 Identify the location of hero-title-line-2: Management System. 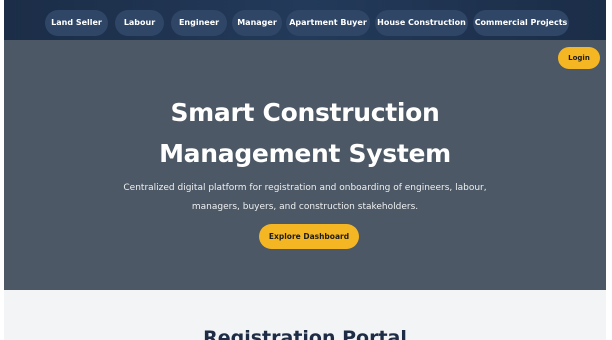
(305, 153).